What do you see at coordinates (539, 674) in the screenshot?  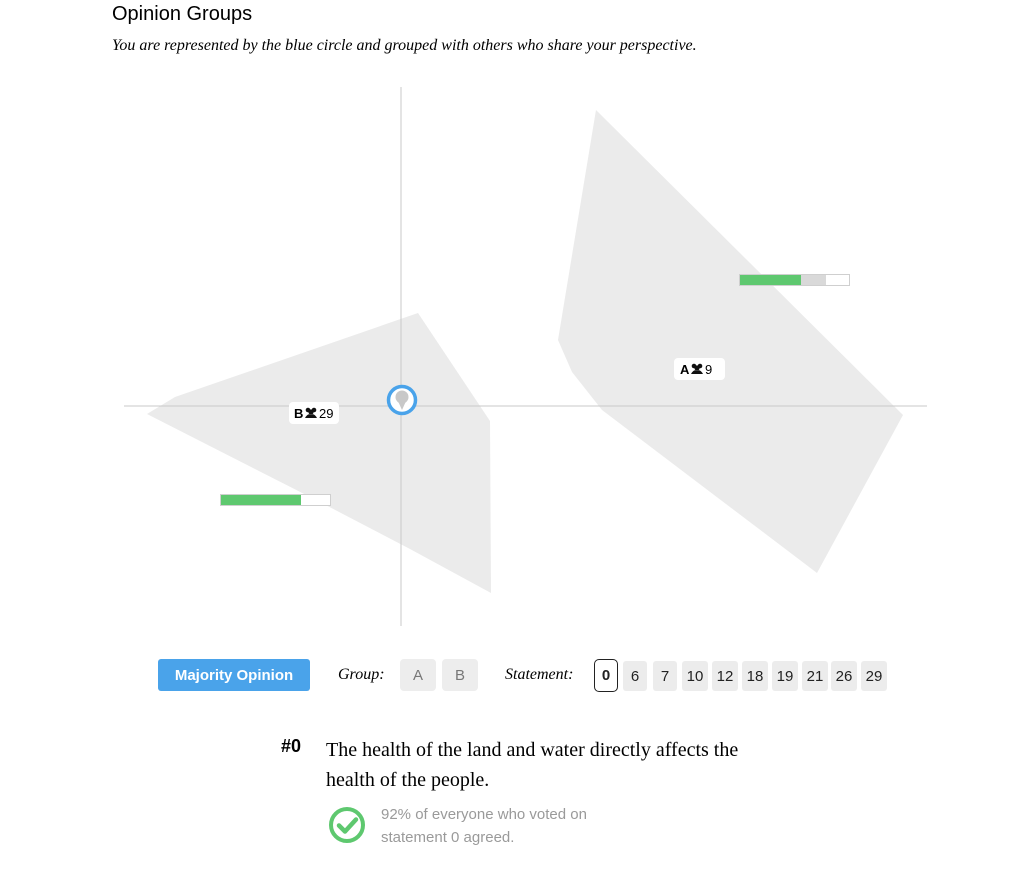 I see `statement-label: Statement:` at bounding box center [539, 674].